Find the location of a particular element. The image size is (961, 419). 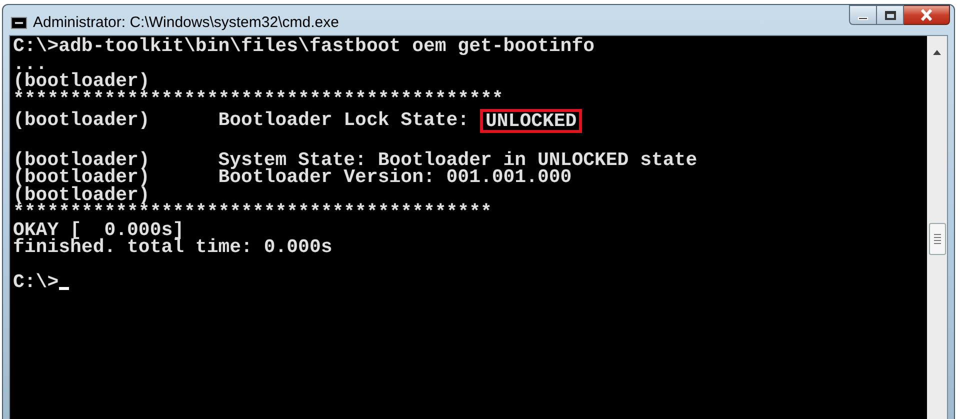

console-line: ****************************************** is located at coordinates (252, 213).